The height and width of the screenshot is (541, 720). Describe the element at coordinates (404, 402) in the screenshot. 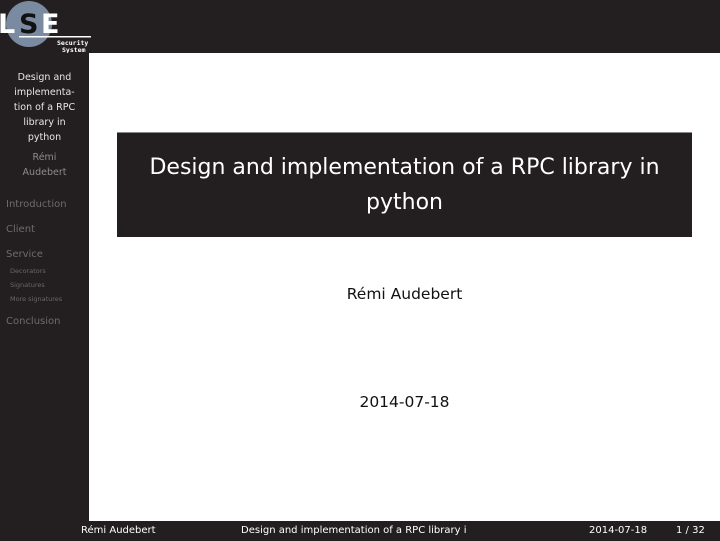

I see `slide-date: 2014-07-18` at that location.